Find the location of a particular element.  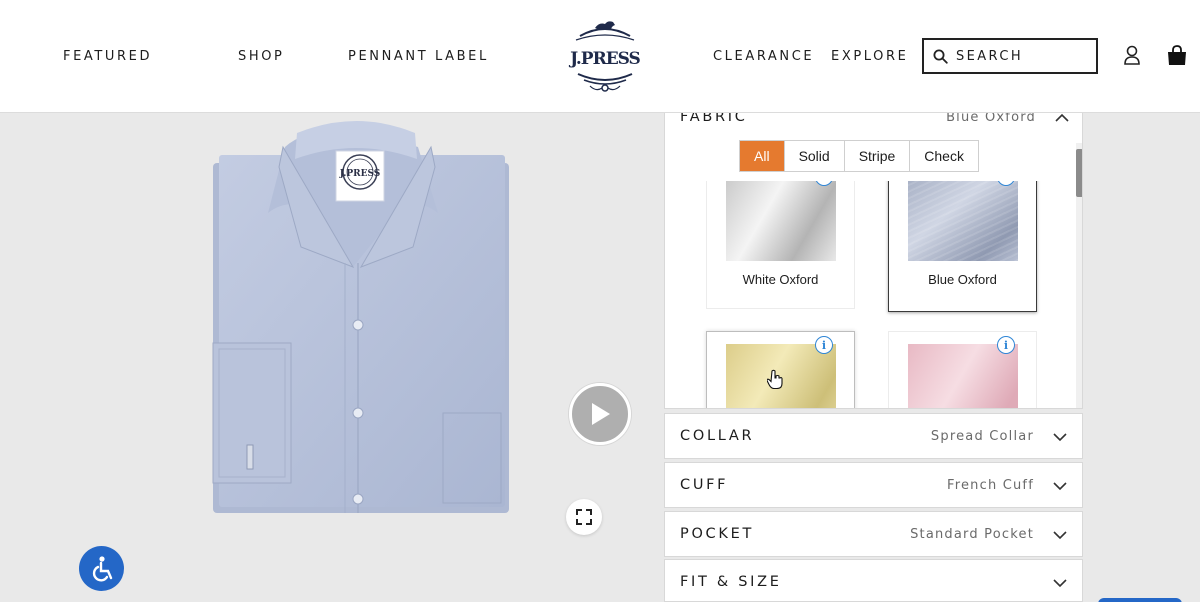

accessibility-icon is located at coordinates (102, 568).